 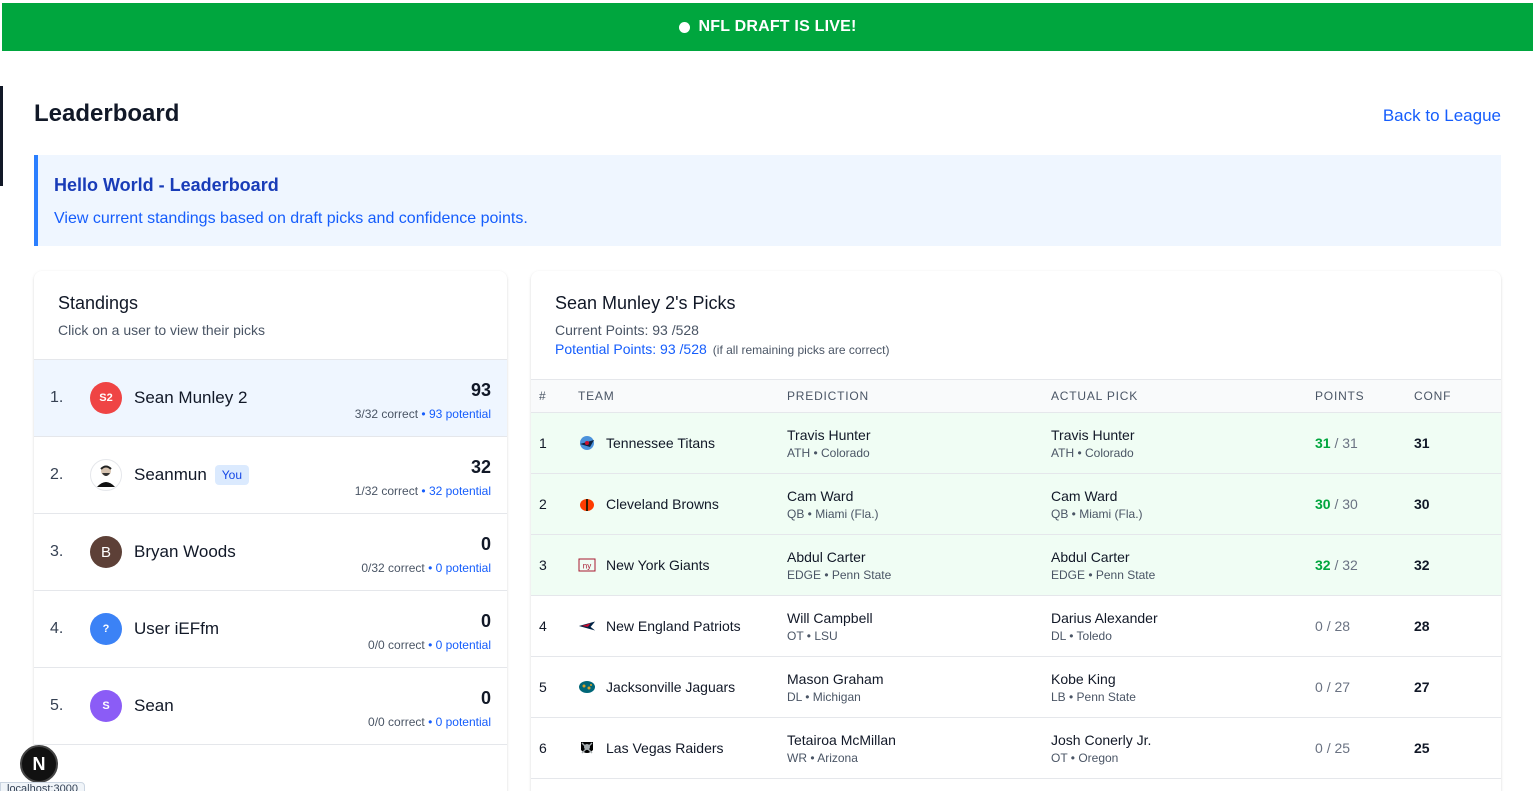 I want to click on column-header-team: TEAM, so click(x=682, y=396).